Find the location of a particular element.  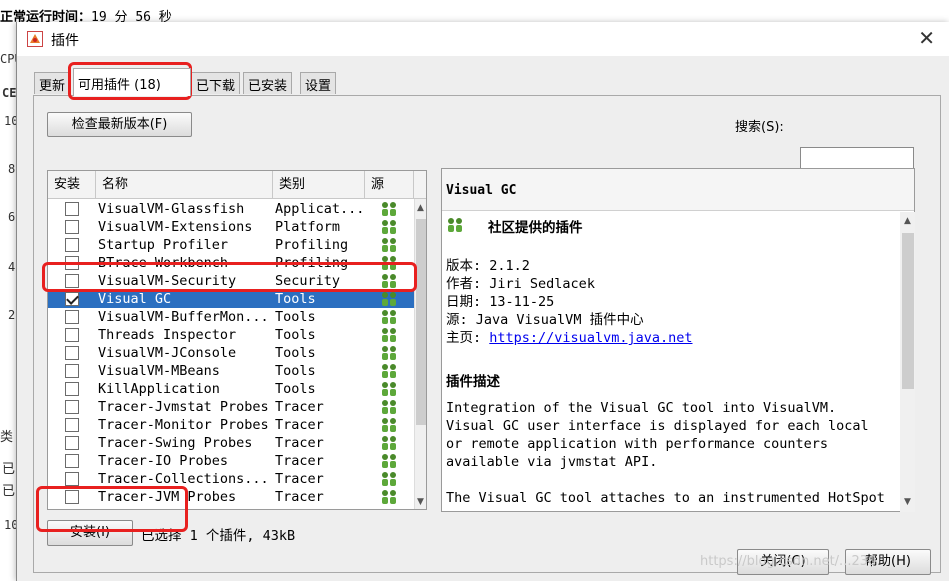

version-line: 版本: 2.1.2 is located at coordinates (488, 266).